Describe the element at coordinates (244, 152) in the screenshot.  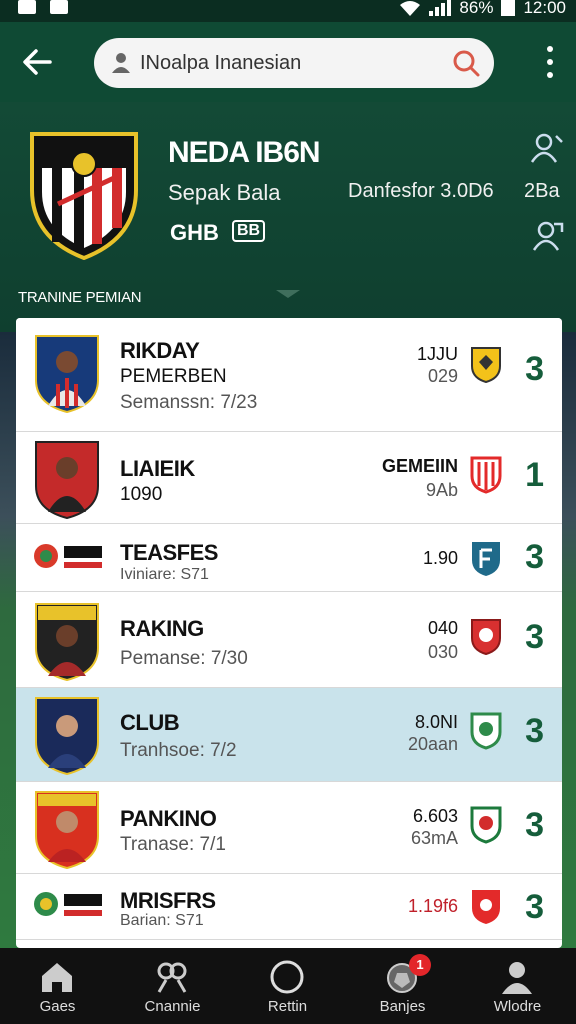
I see `club-name: NEDA IB6N` at that location.